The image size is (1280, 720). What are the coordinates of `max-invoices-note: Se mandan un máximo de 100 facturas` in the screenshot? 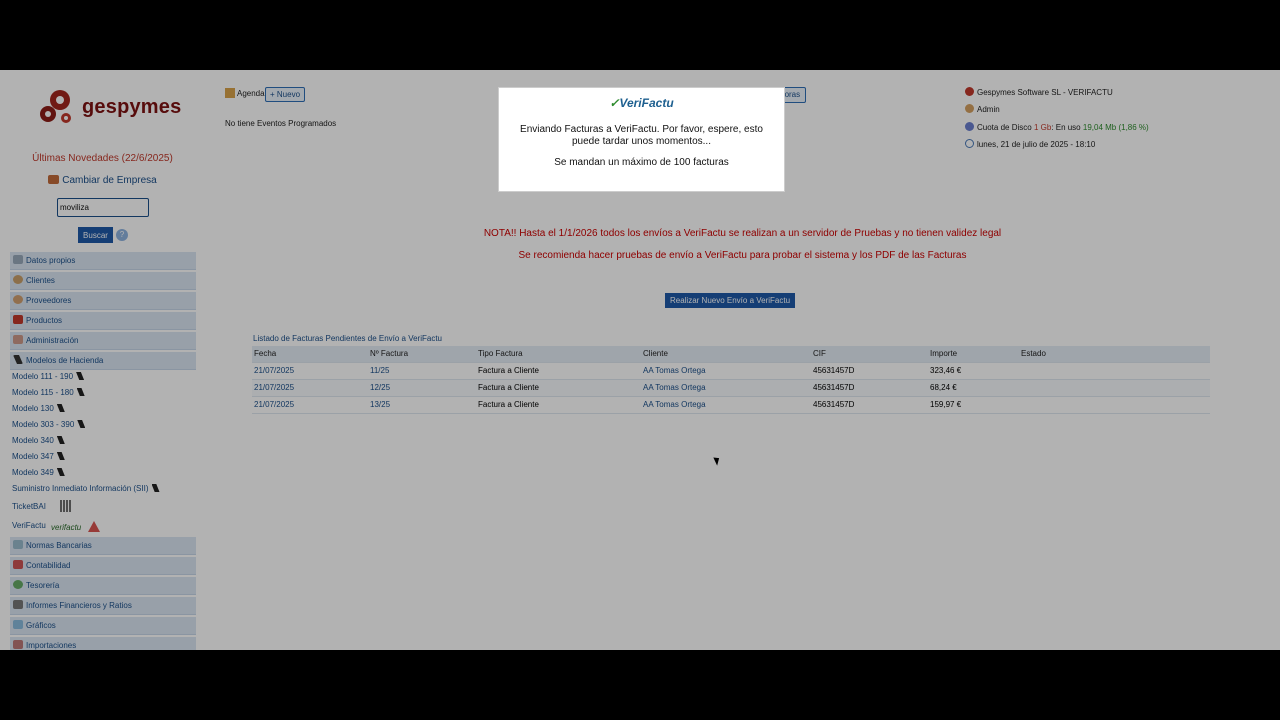 It's located at (641, 162).